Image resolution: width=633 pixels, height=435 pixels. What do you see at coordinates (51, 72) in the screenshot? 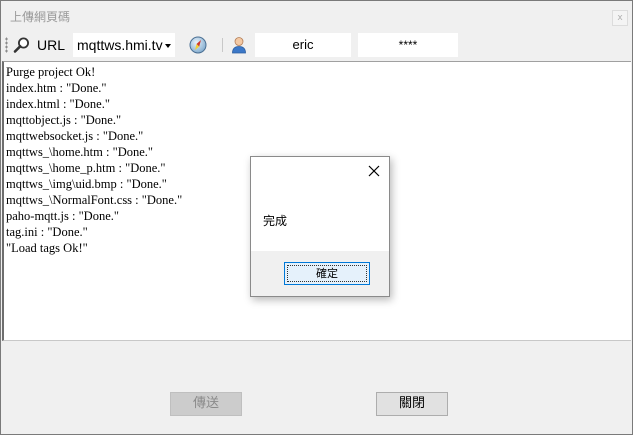
I see `log-line: Purge project Ok!` at bounding box center [51, 72].